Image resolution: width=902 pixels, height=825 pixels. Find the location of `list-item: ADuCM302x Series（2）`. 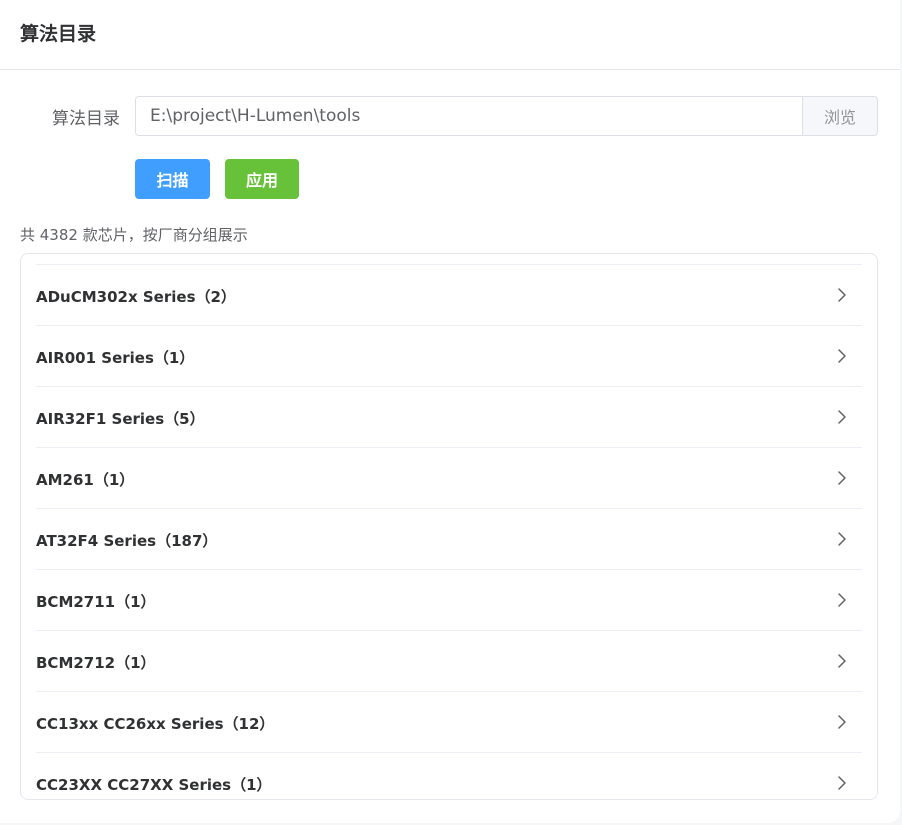

list-item: ADuCM302x Series（2） is located at coordinates (449, 295).